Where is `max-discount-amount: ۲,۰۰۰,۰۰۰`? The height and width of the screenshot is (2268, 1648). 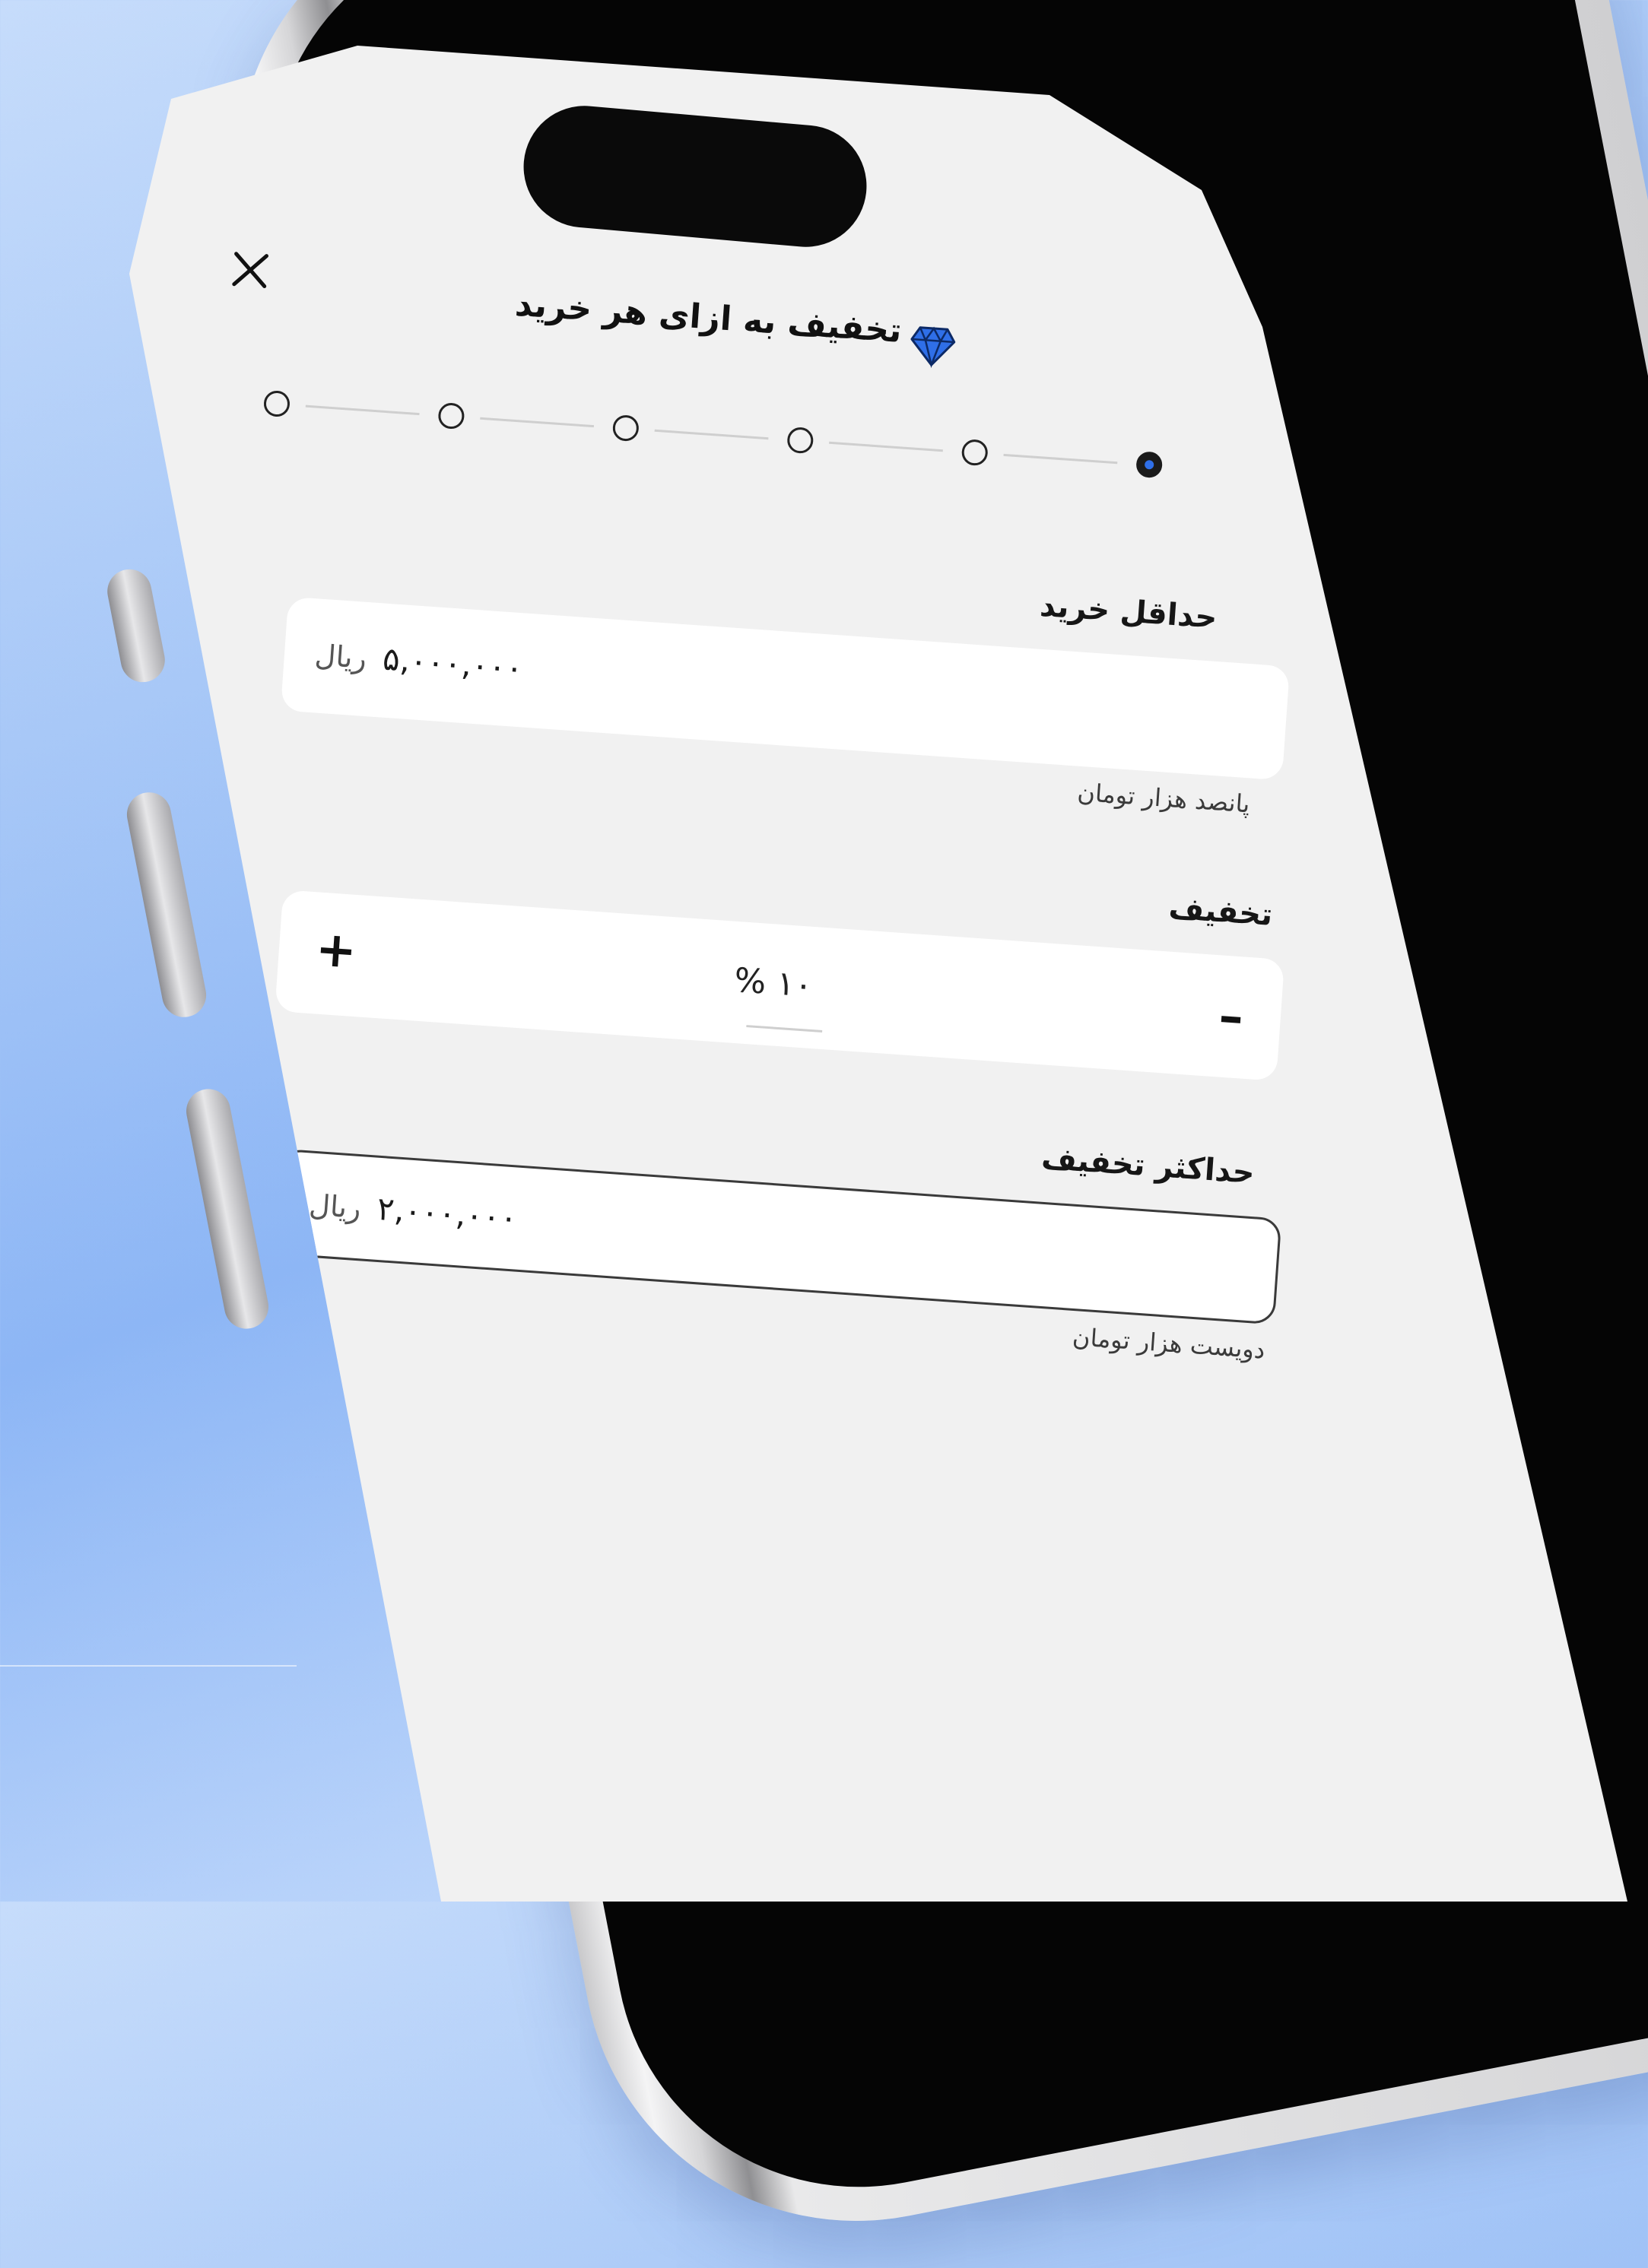
max-discount-amount: ۲,۰۰۰,۰۰۰ is located at coordinates (448, 1213).